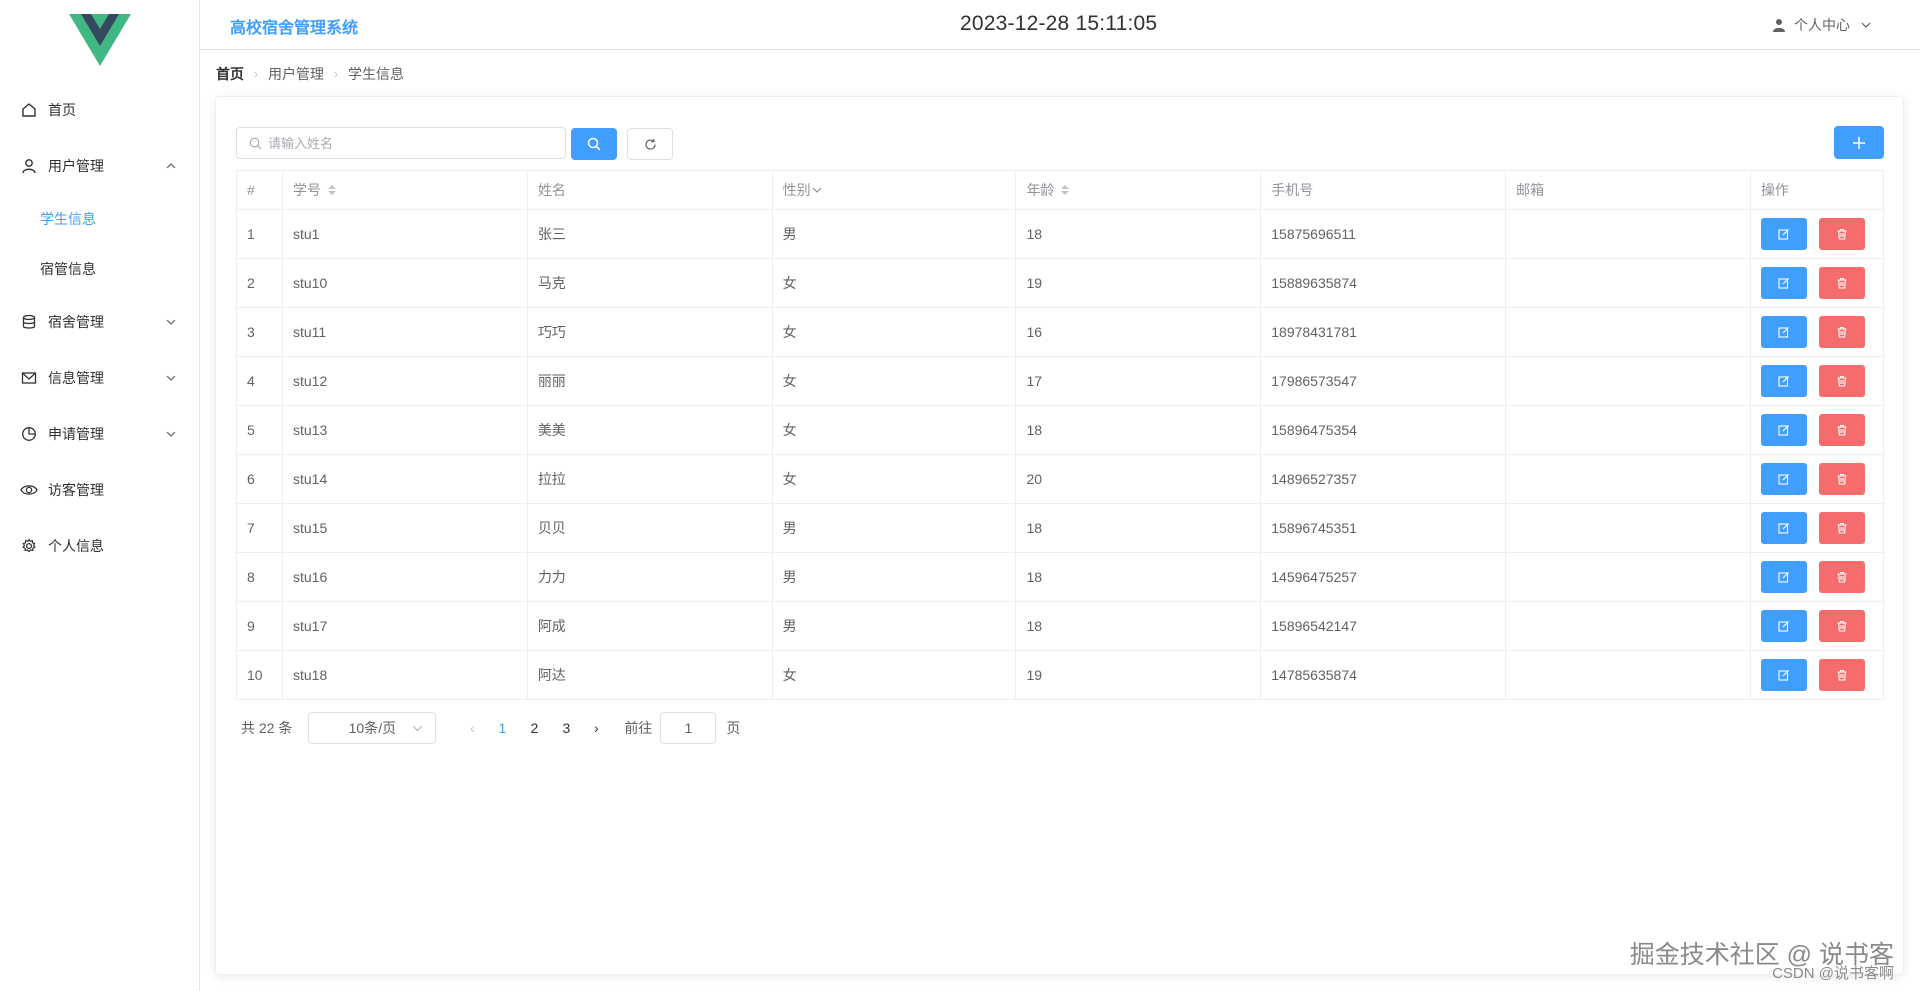 The image size is (1920, 991). I want to click on sidebar-item-message-management: 信息管理, so click(99, 378).